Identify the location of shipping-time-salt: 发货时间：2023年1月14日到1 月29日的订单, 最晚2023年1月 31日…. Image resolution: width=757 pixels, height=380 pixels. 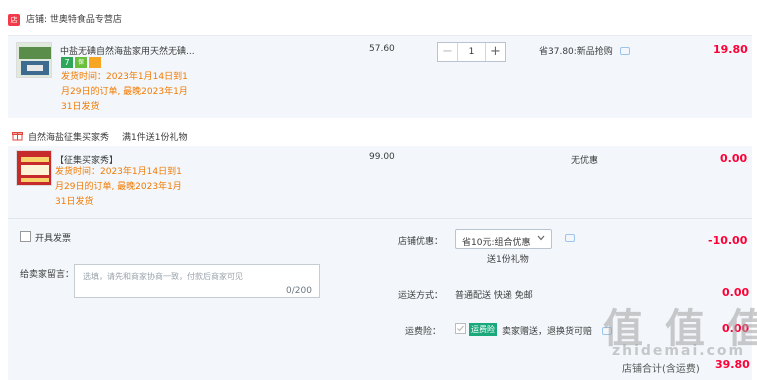
(124, 92).